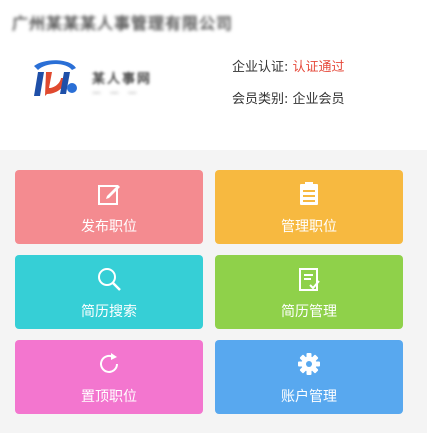  What do you see at coordinates (309, 312) in the screenshot?
I see `resume-manage-label: 简历管理` at bounding box center [309, 312].